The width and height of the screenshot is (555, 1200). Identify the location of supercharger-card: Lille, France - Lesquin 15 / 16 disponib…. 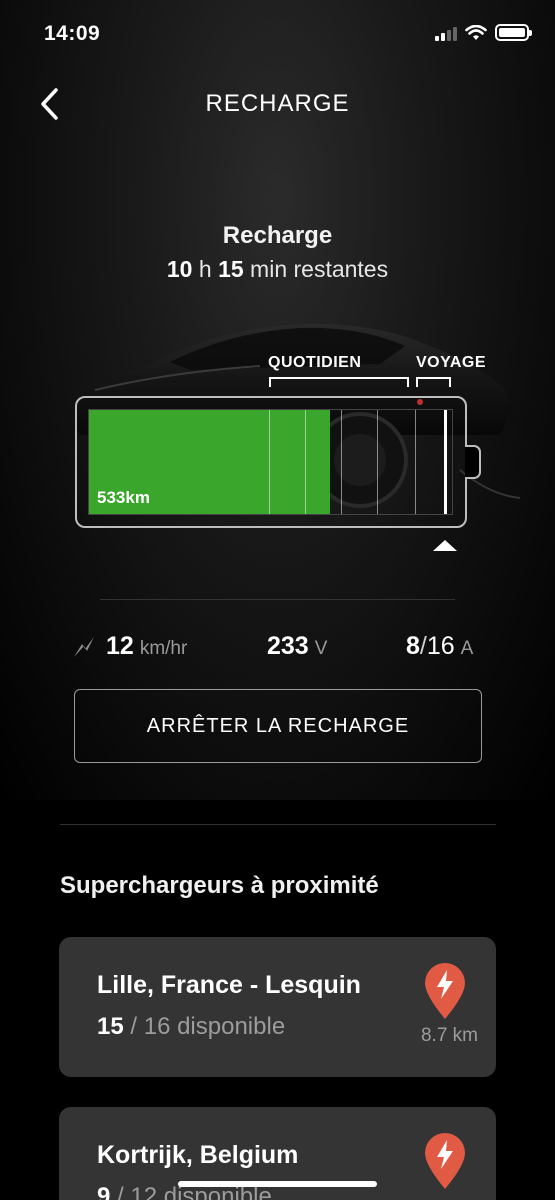
(277, 1007).